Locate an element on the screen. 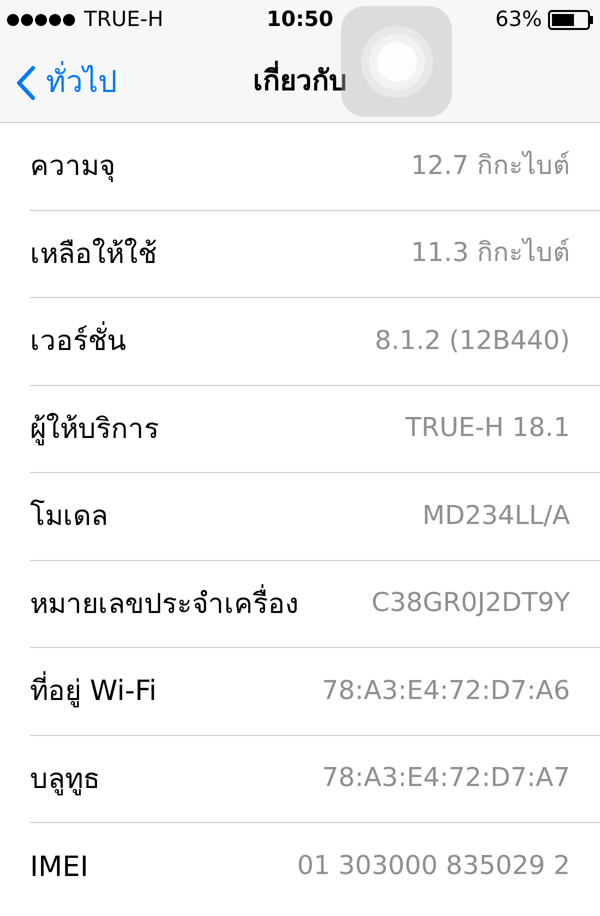 Image resolution: width=600 pixels, height=916 pixels. row-value: 11.3 กิกะไบต์ is located at coordinates (490, 253).